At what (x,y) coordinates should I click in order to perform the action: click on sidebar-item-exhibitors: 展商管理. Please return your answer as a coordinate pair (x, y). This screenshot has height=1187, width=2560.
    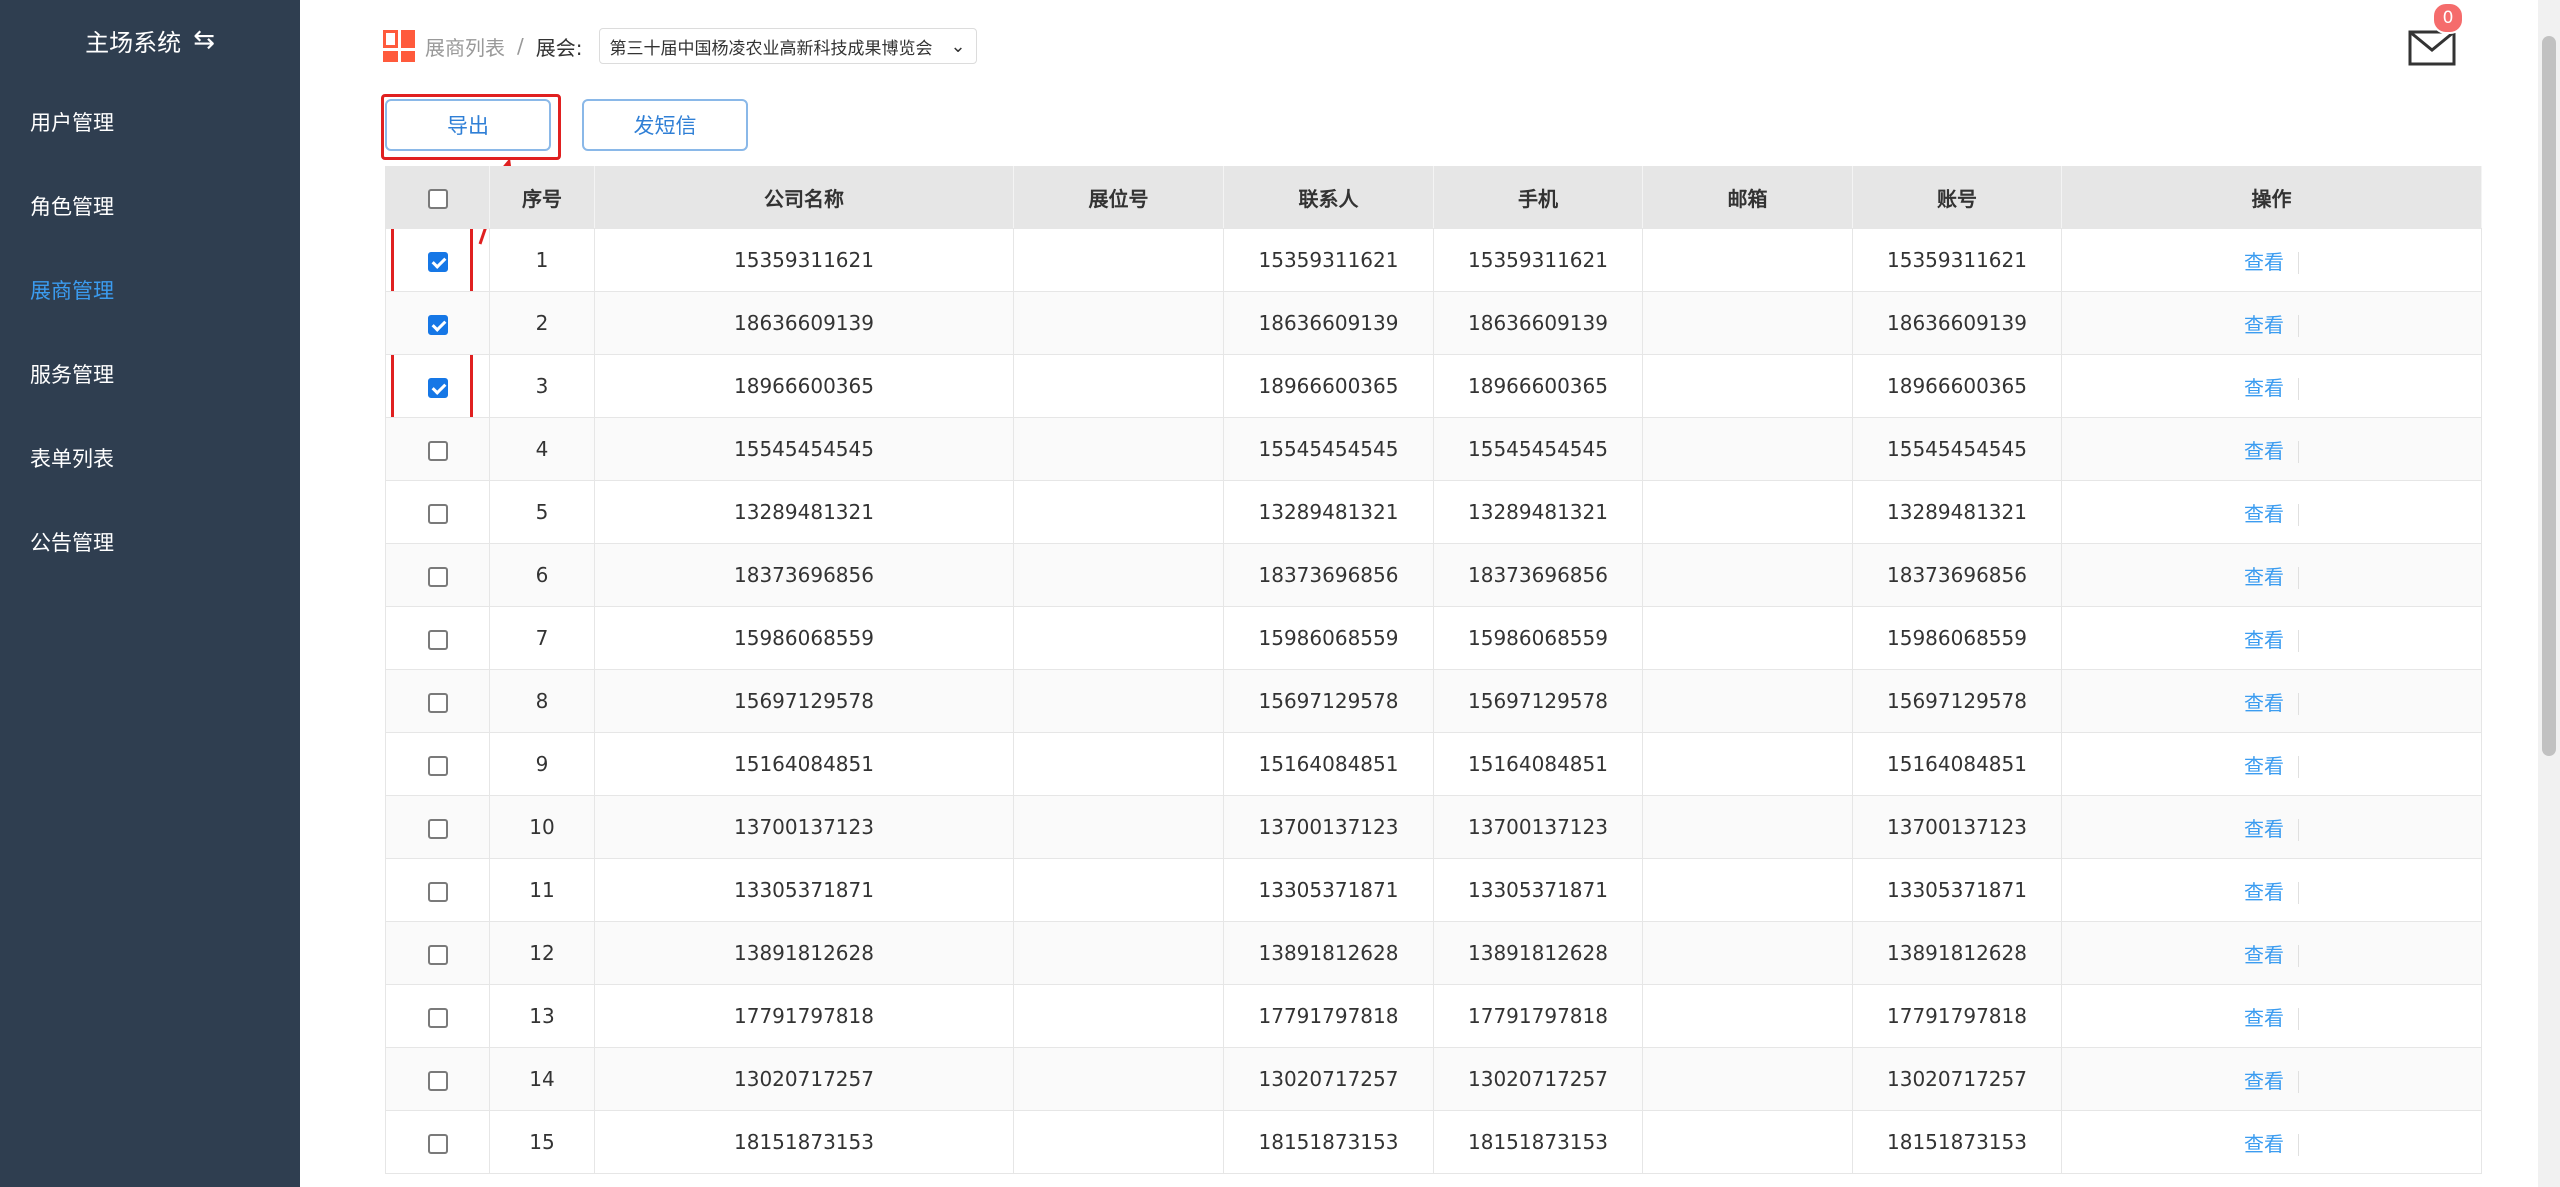
    Looking at the image, I should click on (72, 290).